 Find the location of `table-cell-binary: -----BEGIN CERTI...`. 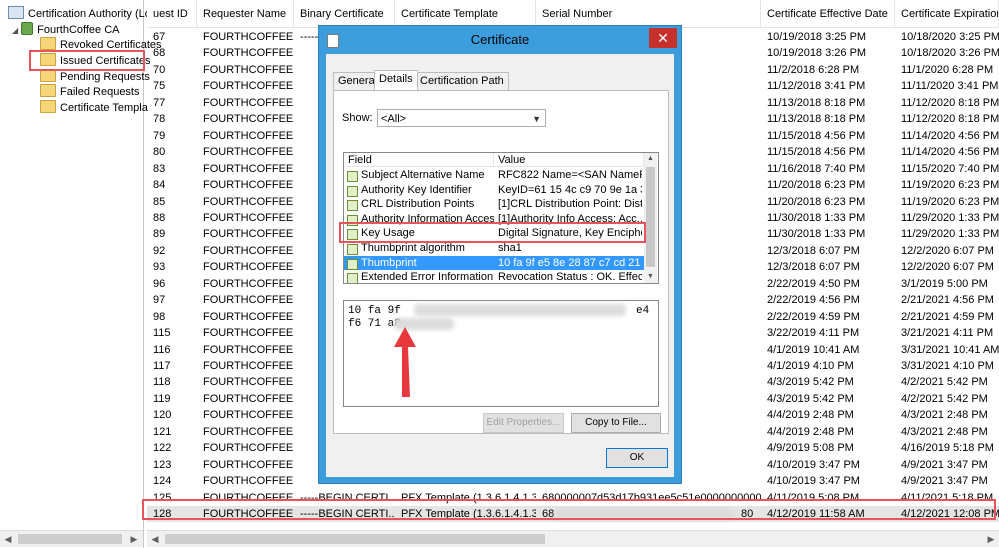

table-cell-binary: -----BEGIN CERTI... is located at coordinates (347, 497).